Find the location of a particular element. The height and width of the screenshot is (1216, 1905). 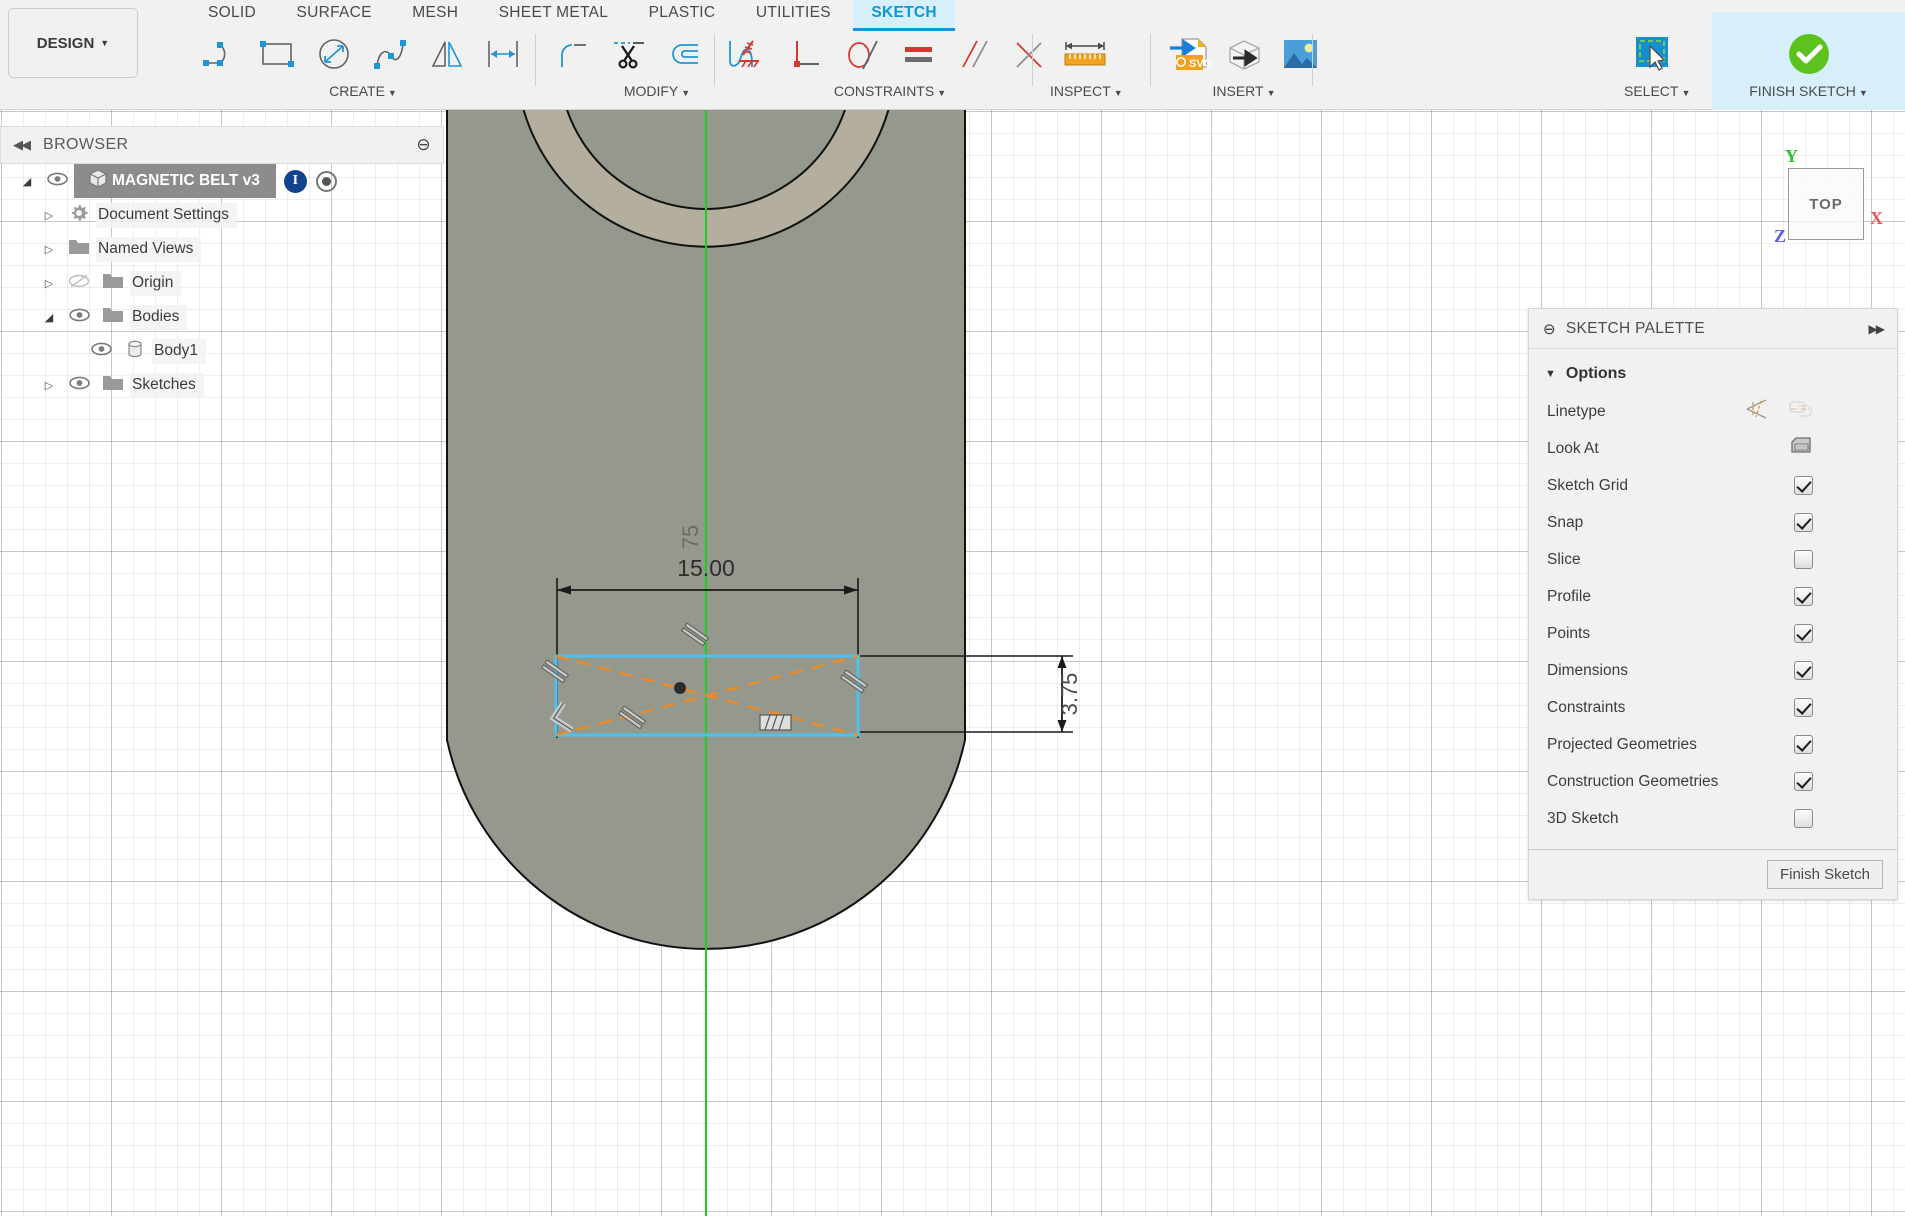

tab-utilities: UTILITIES is located at coordinates (793, 14).